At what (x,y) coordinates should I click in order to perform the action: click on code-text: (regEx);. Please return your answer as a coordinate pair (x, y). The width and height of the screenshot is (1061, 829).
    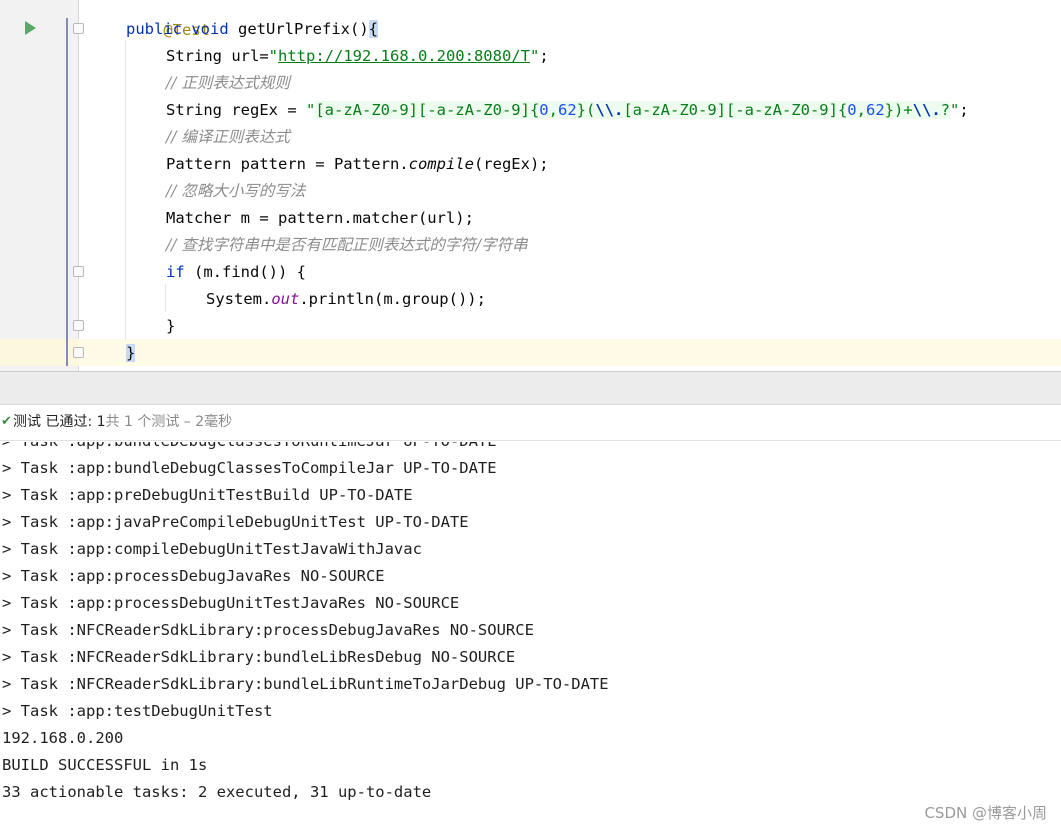
    Looking at the image, I should click on (511, 164).